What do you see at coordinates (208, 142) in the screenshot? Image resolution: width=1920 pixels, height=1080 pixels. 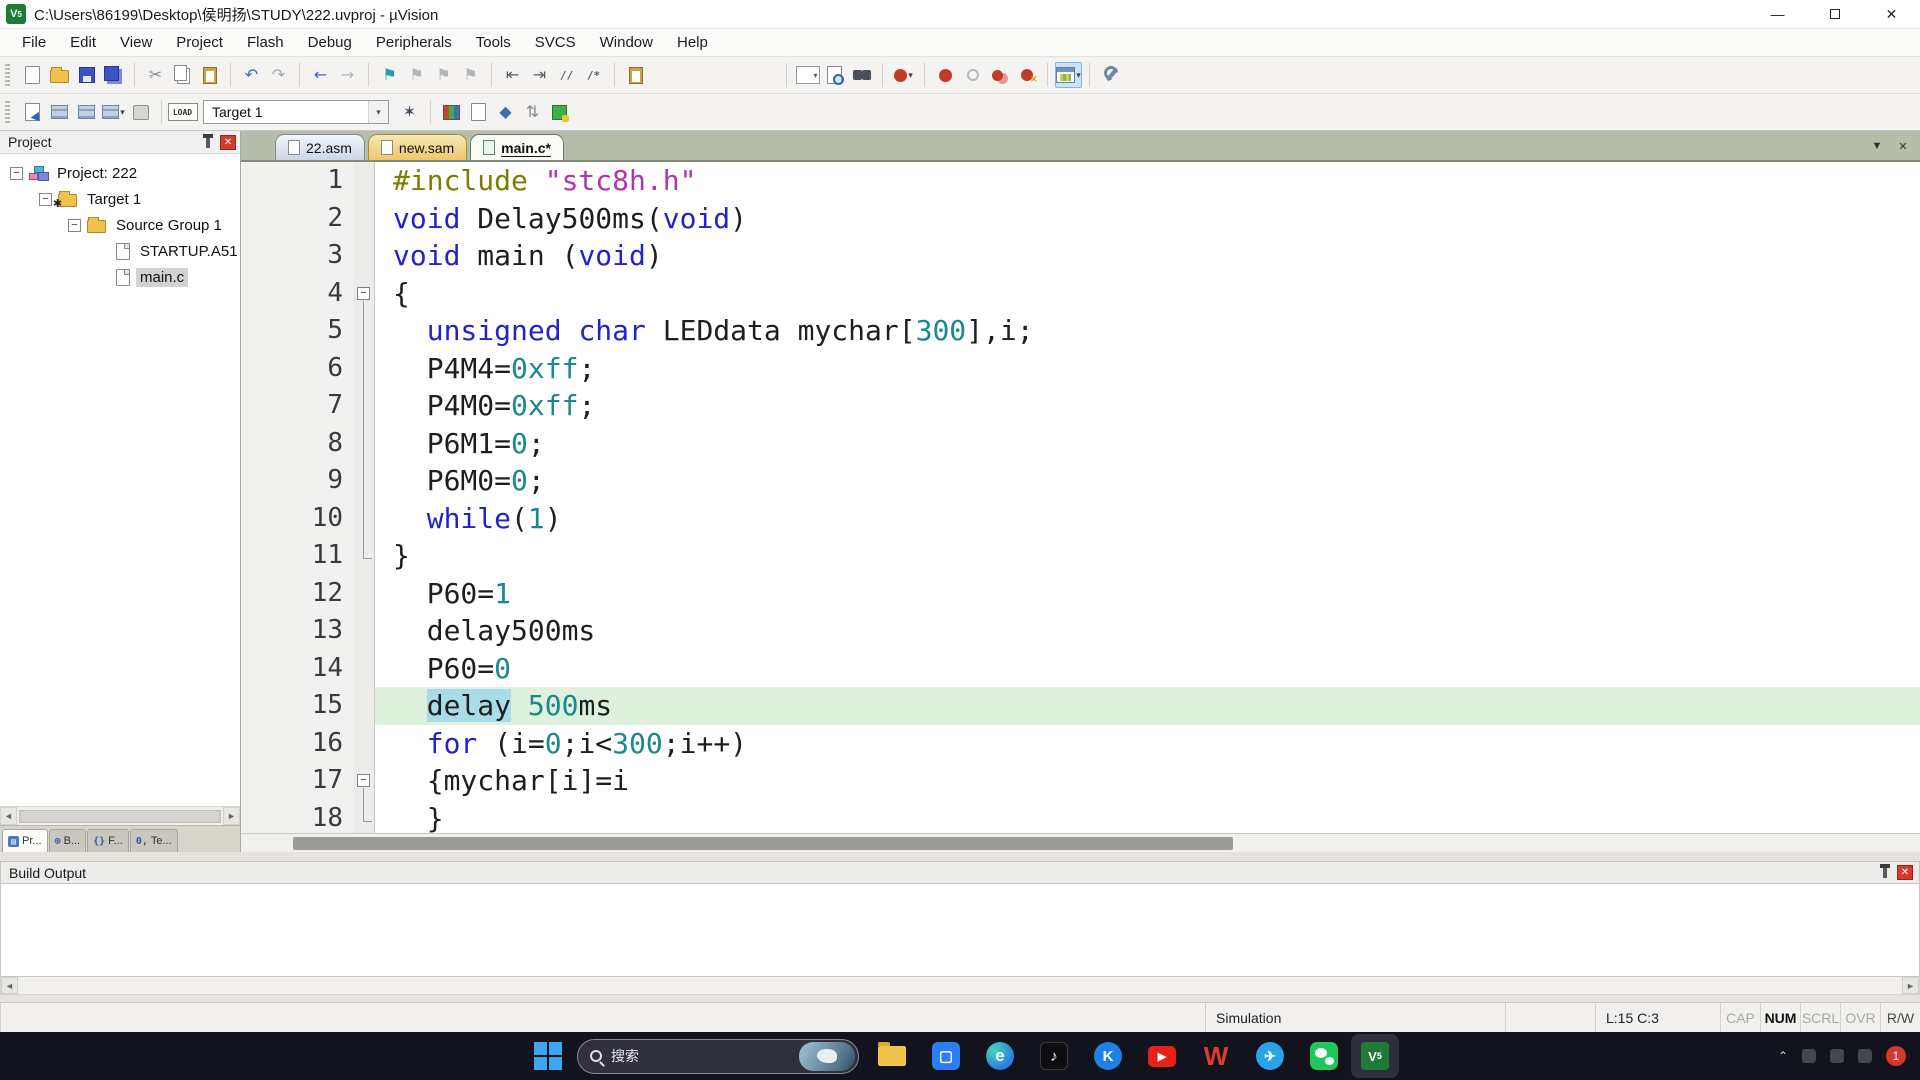 I see `pin-panel-button` at bounding box center [208, 142].